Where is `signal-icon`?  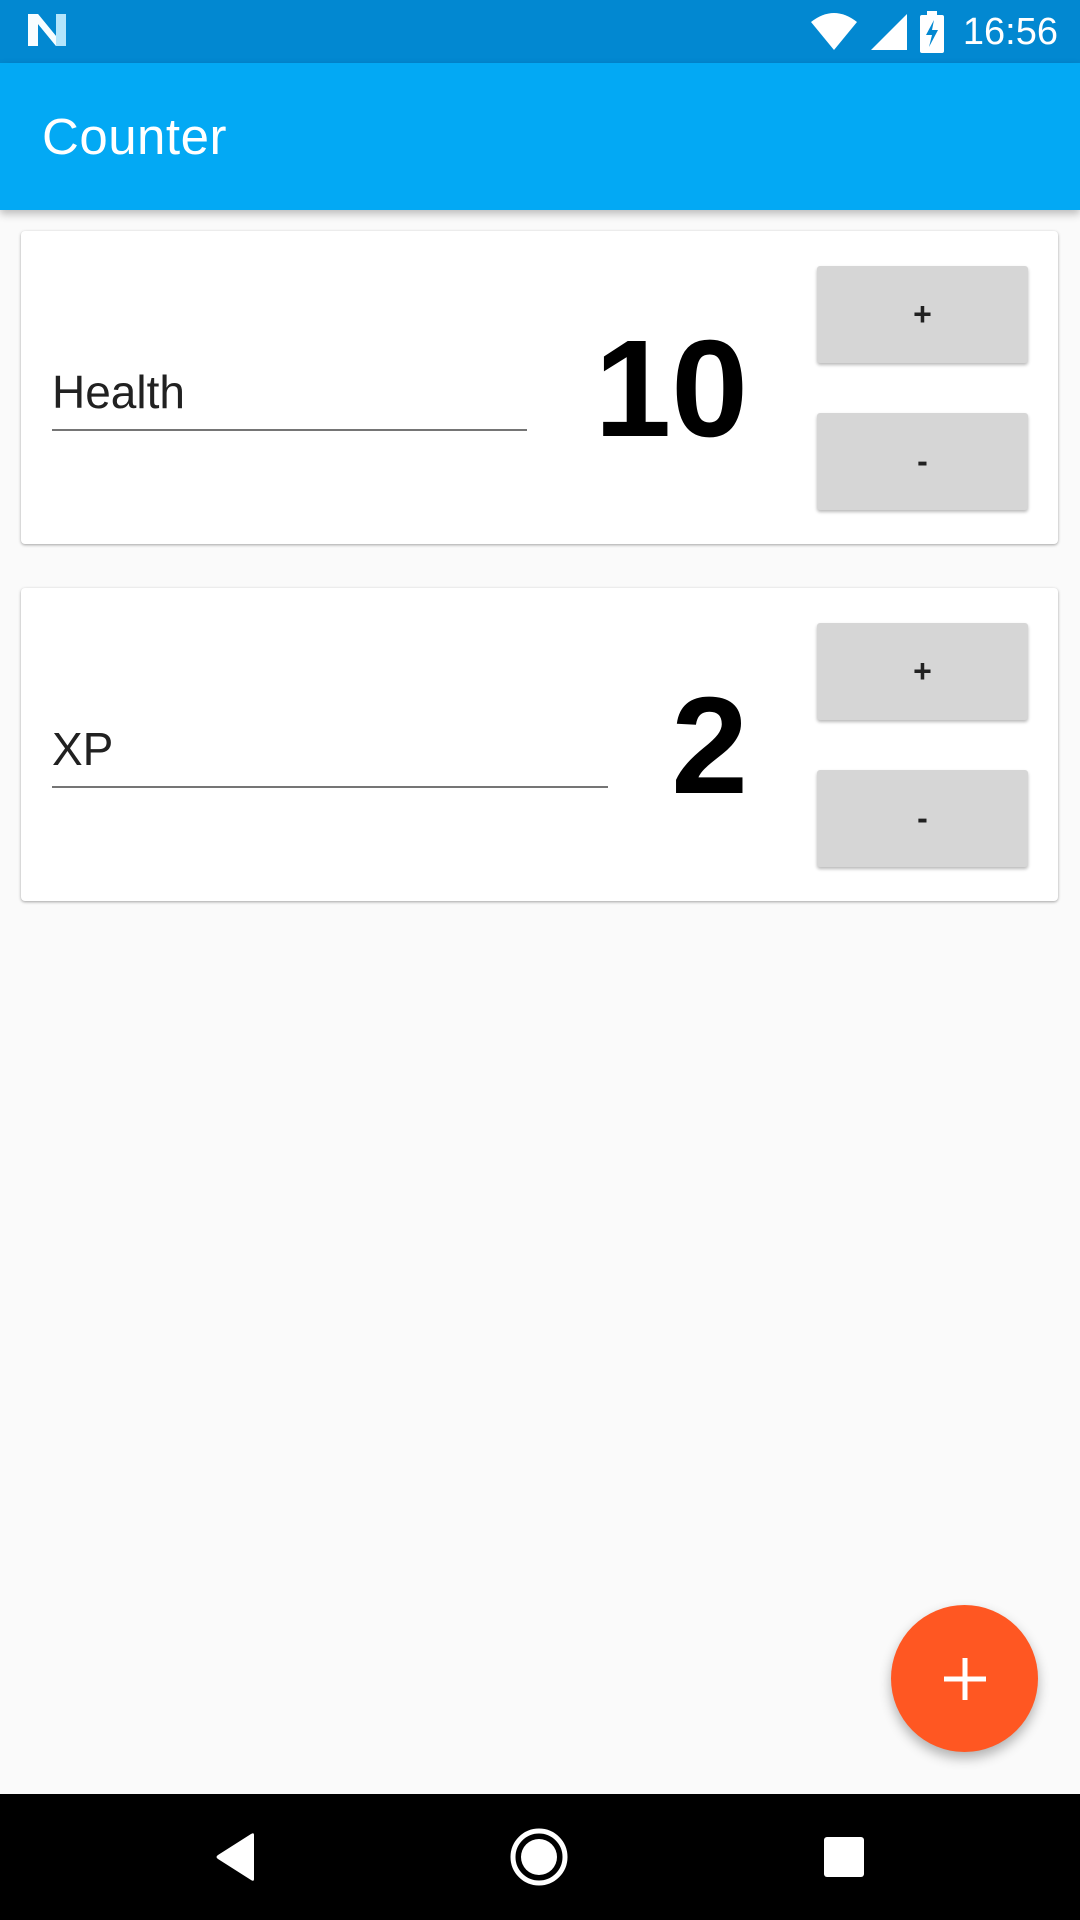 signal-icon is located at coordinates (888, 32).